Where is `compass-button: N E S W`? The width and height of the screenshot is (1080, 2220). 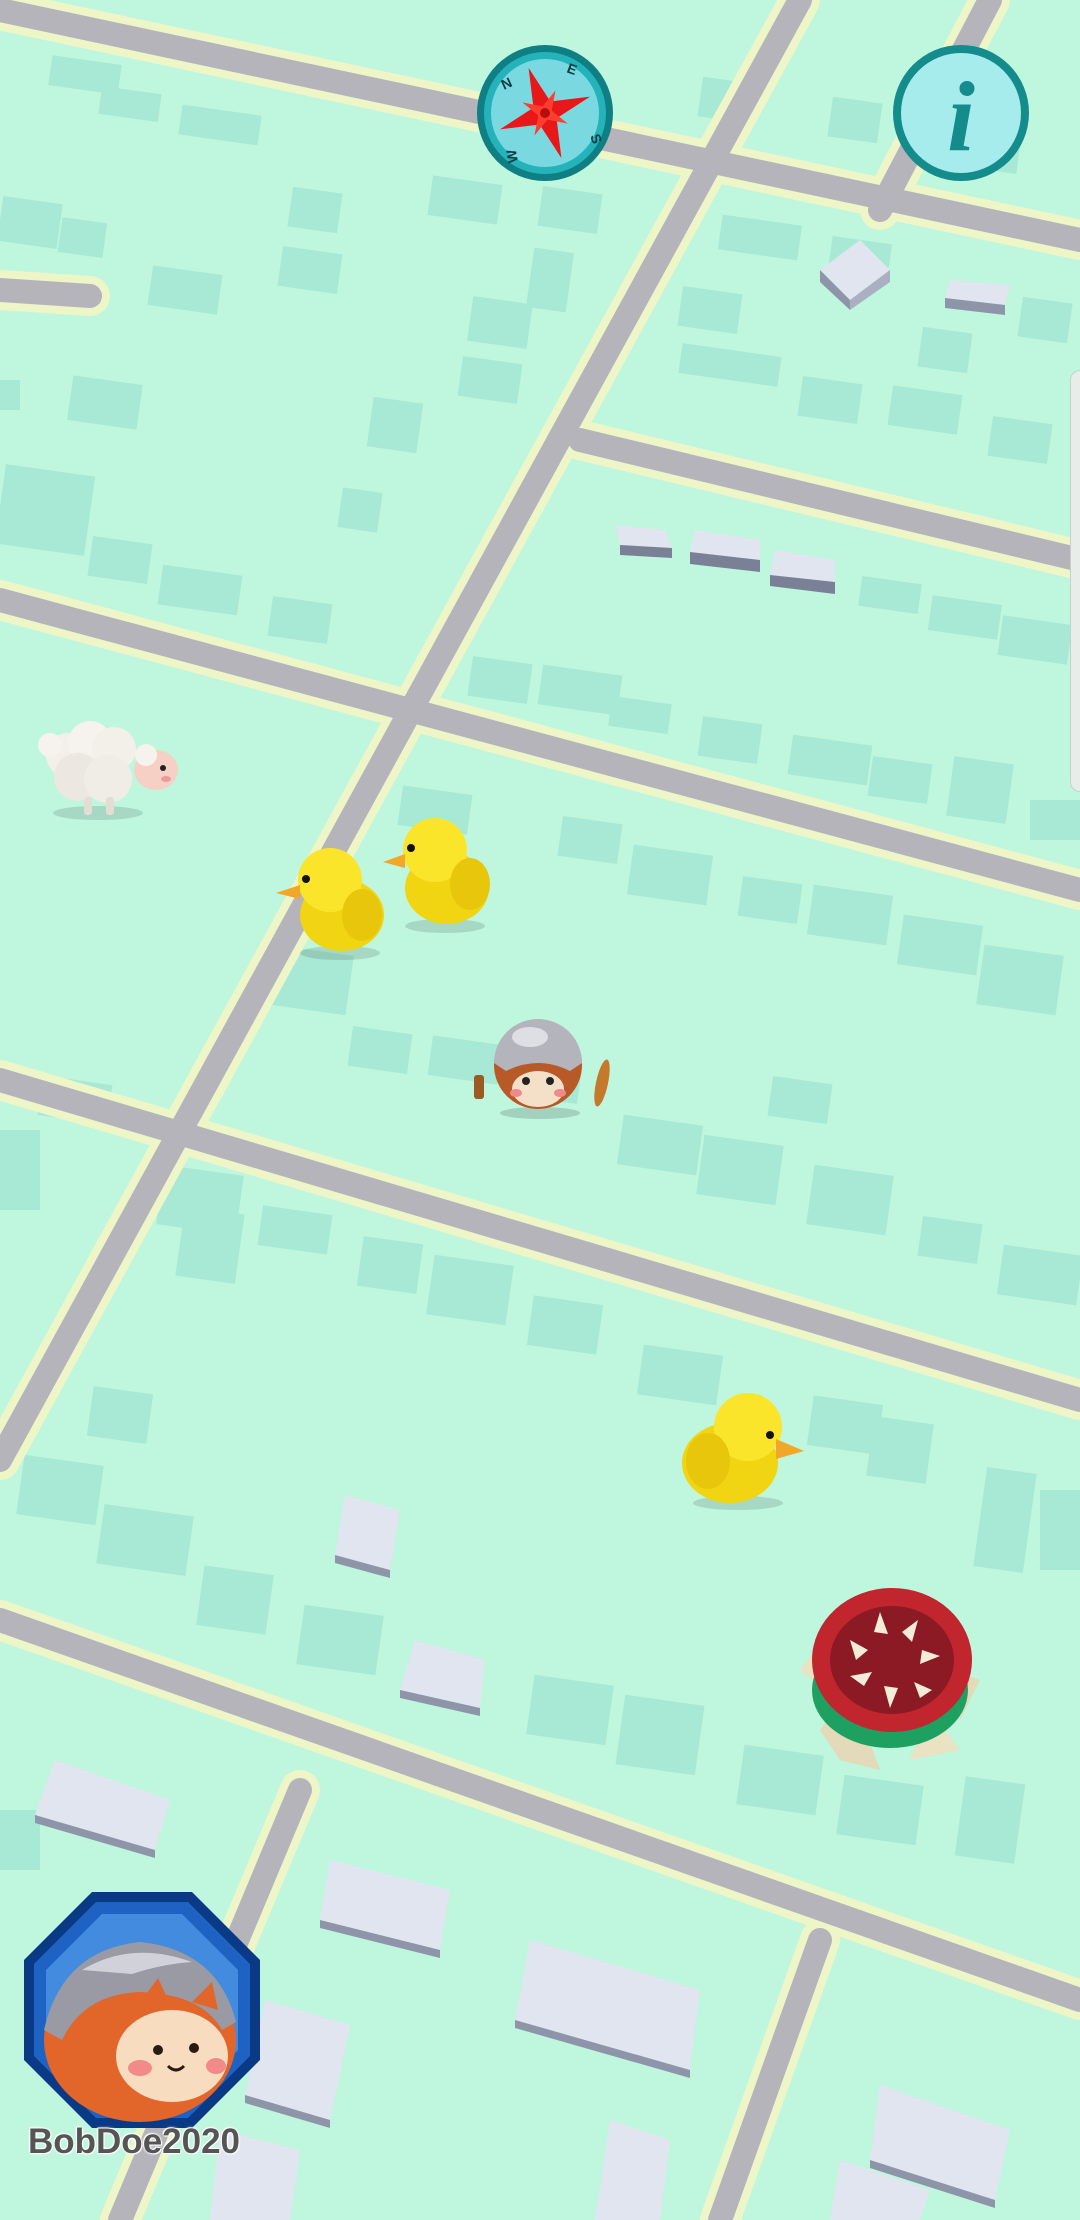 compass-button: N E S W is located at coordinates (545, 113).